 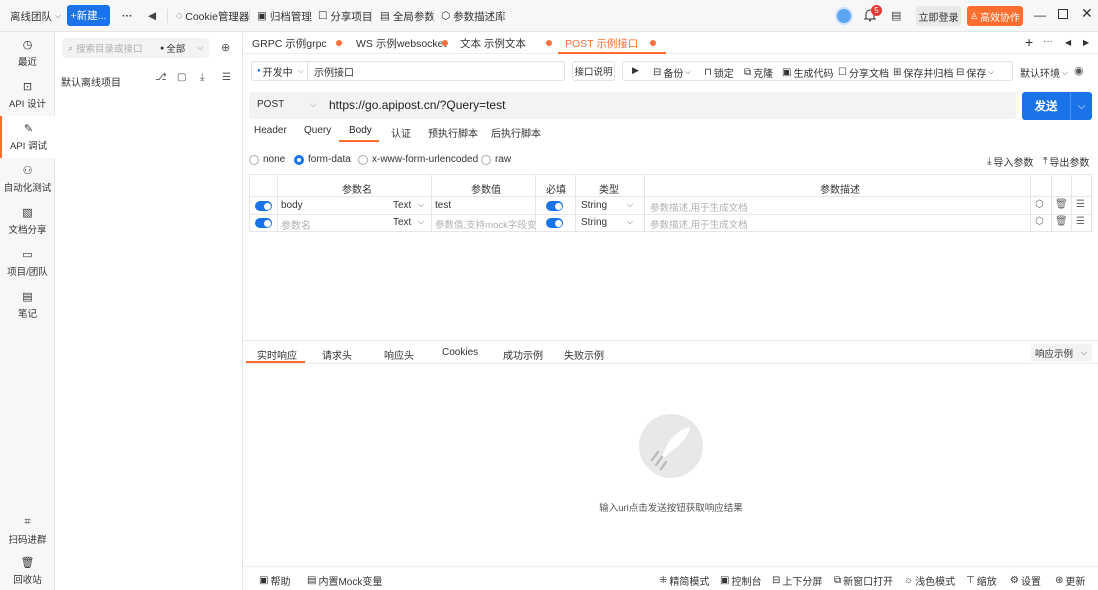 What do you see at coordinates (202, 77) in the screenshot?
I see `import-icon: ⤓` at bounding box center [202, 77].